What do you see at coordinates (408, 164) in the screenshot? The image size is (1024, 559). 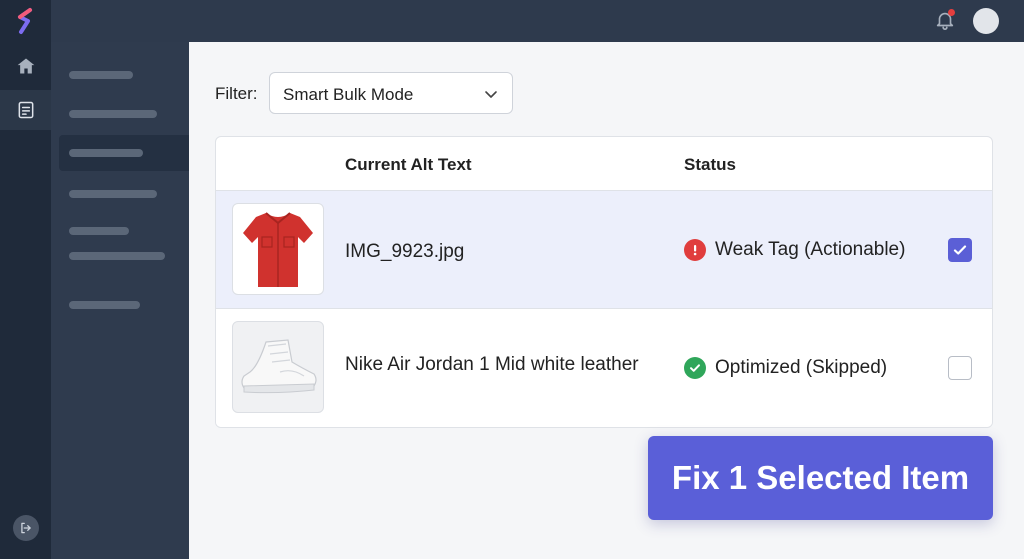 I see `column-header-alt-text: Current Alt Text` at bounding box center [408, 164].